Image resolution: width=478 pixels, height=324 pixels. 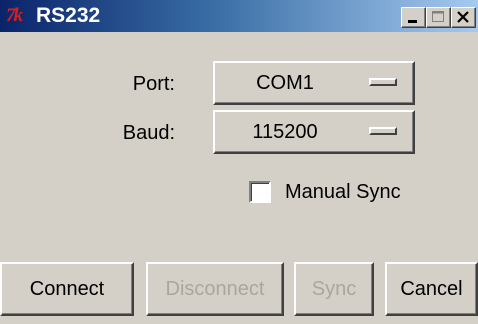 What do you see at coordinates (260, 192) in the screenshot?
I see `manual-sync-checkbox` at bounding box center [260, 192].